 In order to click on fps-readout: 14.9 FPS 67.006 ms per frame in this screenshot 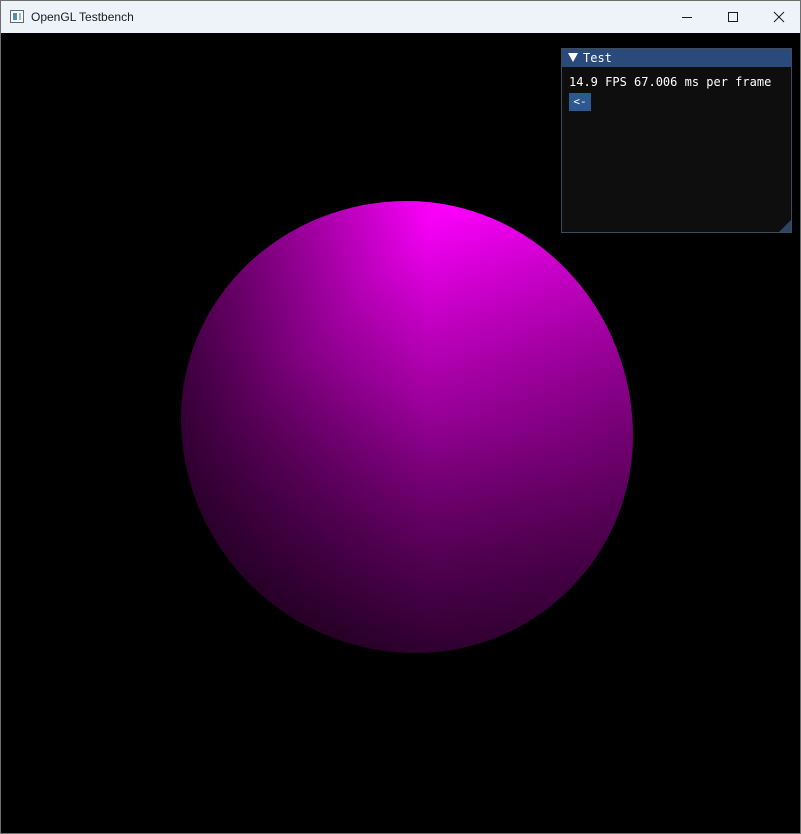, I will do `click(670, 82)`.